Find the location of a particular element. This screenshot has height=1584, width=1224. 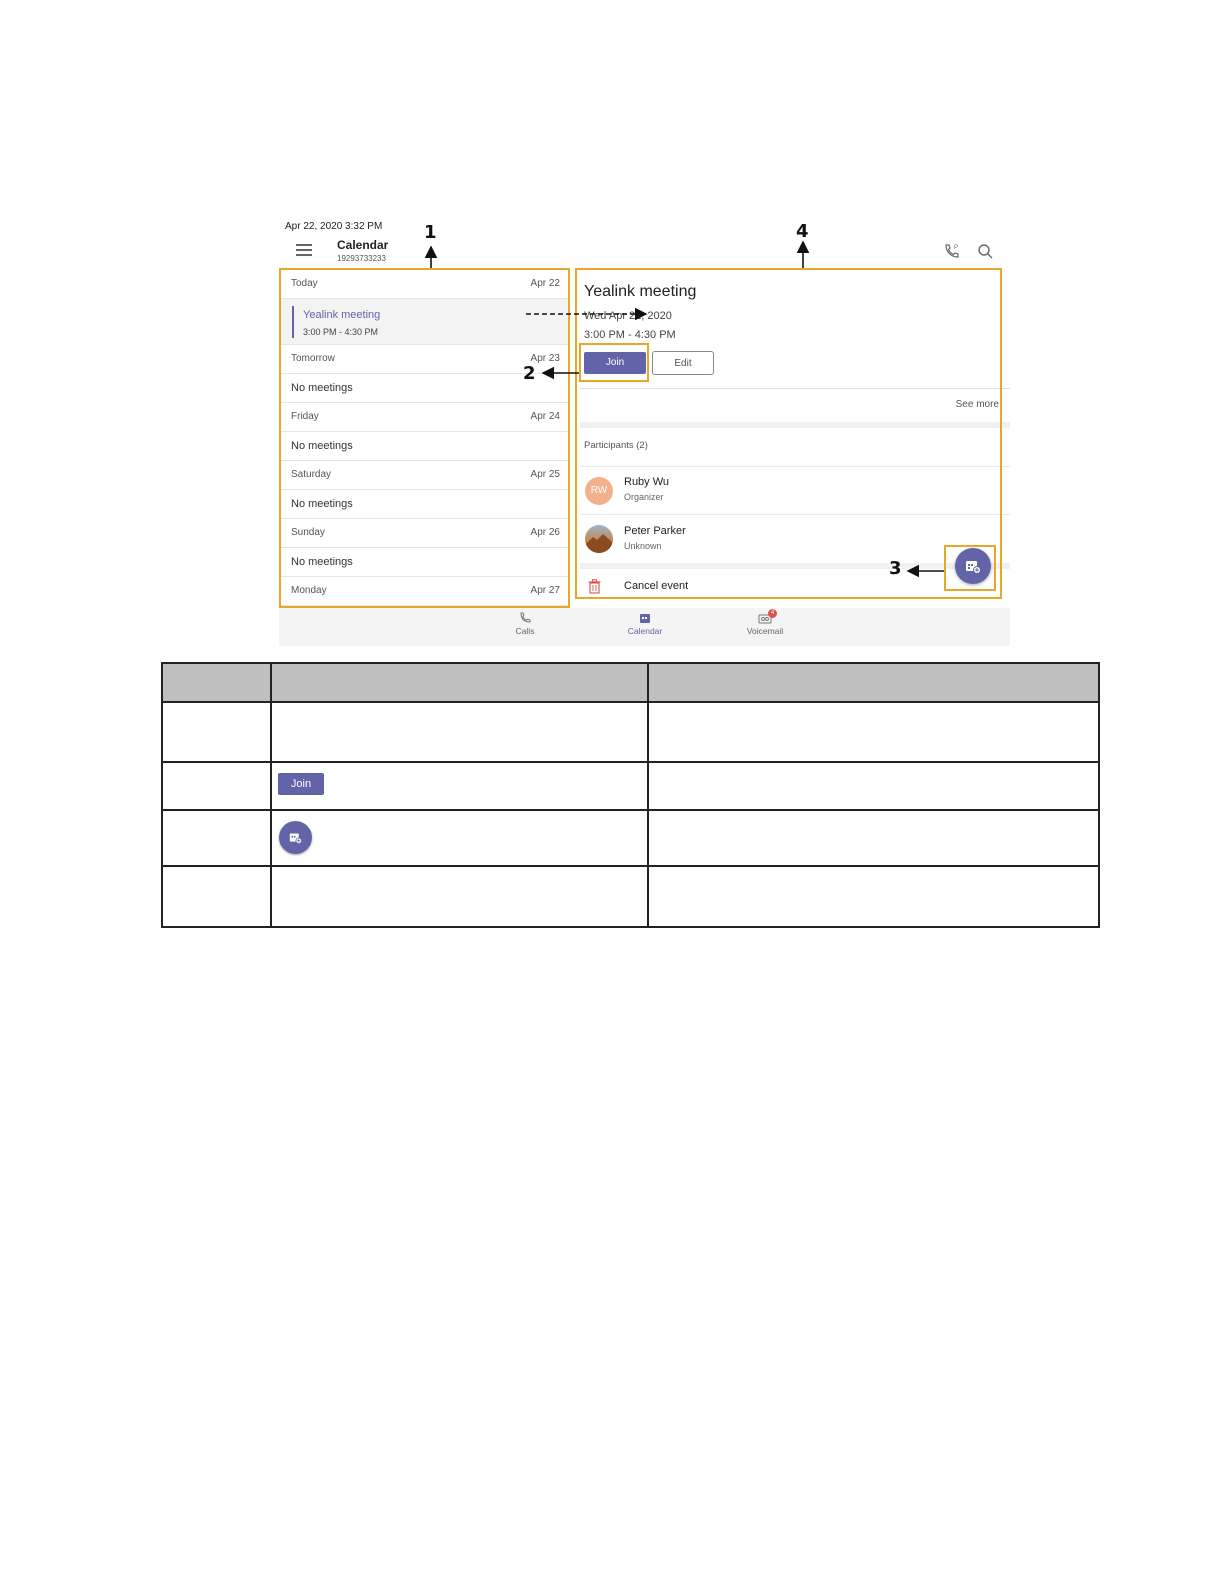

new-meeting-button-sample is located at coordinates (295, 837).